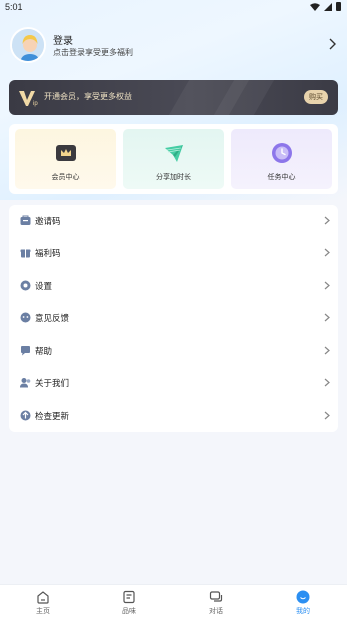  Describe the element at coordinates (25, 351) in the screenshot. I see `help-icon` at that location.